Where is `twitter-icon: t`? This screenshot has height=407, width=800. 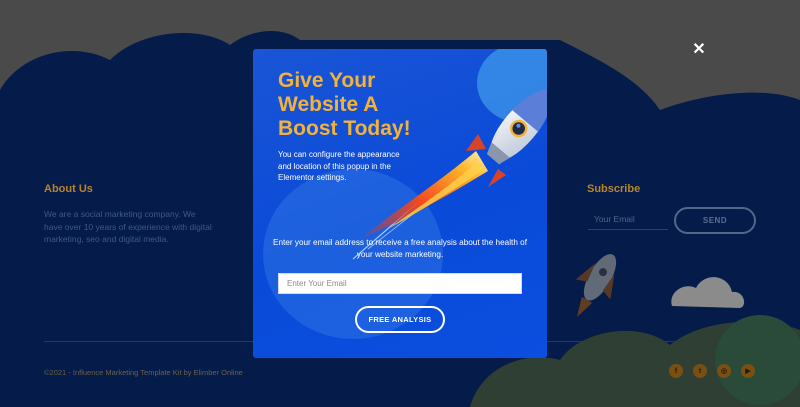
twitter-icon: t is located at coordinates (700, 371).